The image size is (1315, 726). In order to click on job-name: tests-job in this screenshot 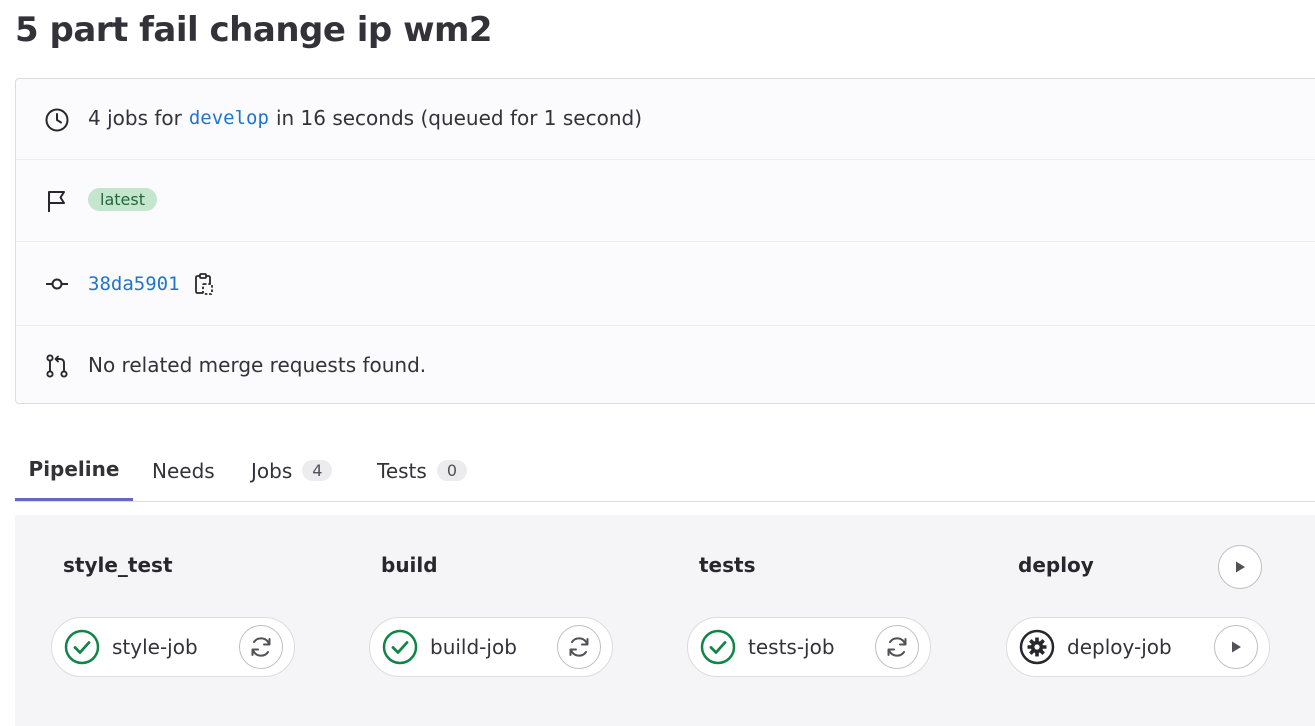, I will do `click(791, 647)`.